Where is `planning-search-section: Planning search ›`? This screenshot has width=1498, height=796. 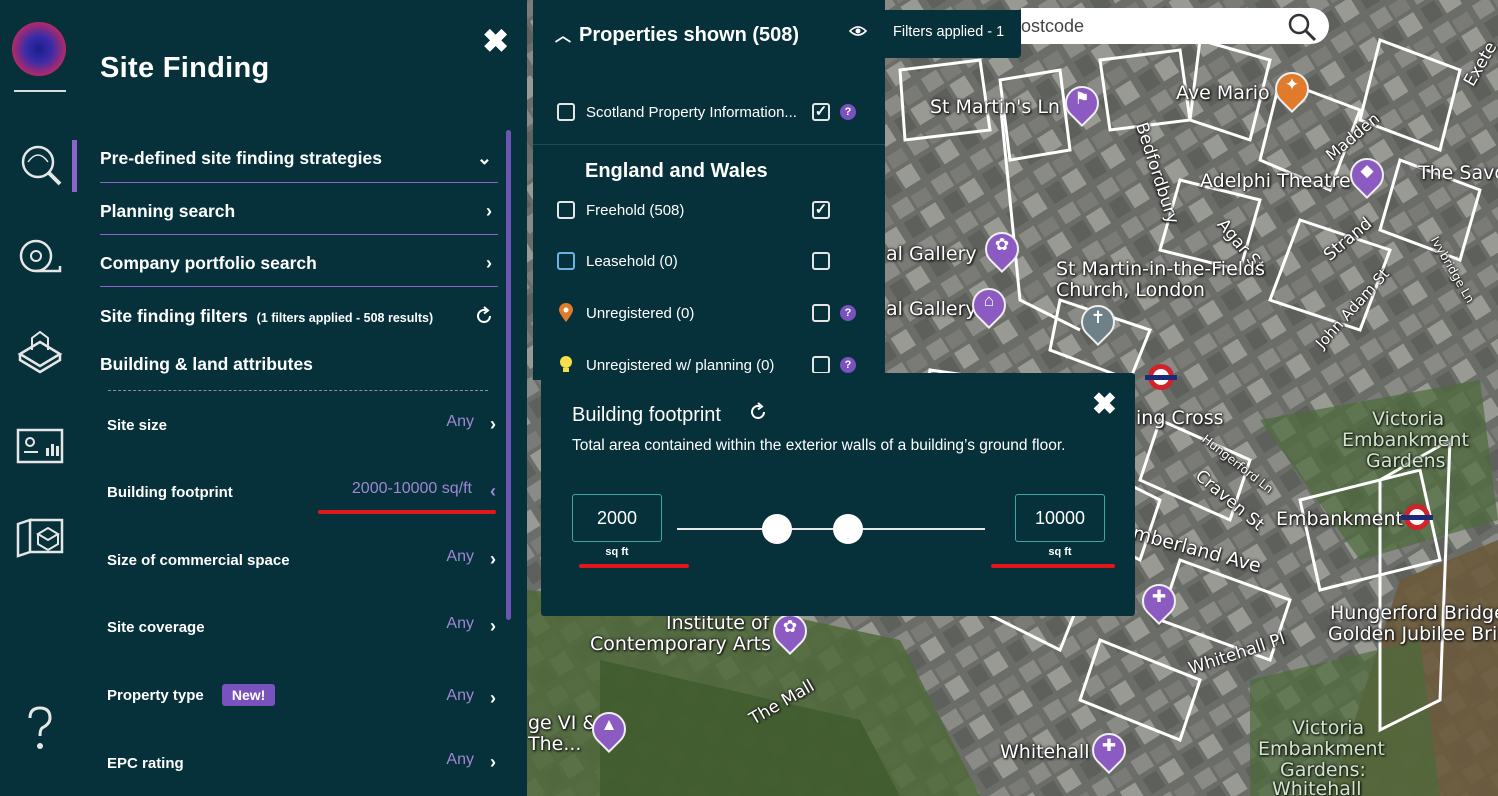
planning-search-section: Planning search › is located at coordinates (299, 211).